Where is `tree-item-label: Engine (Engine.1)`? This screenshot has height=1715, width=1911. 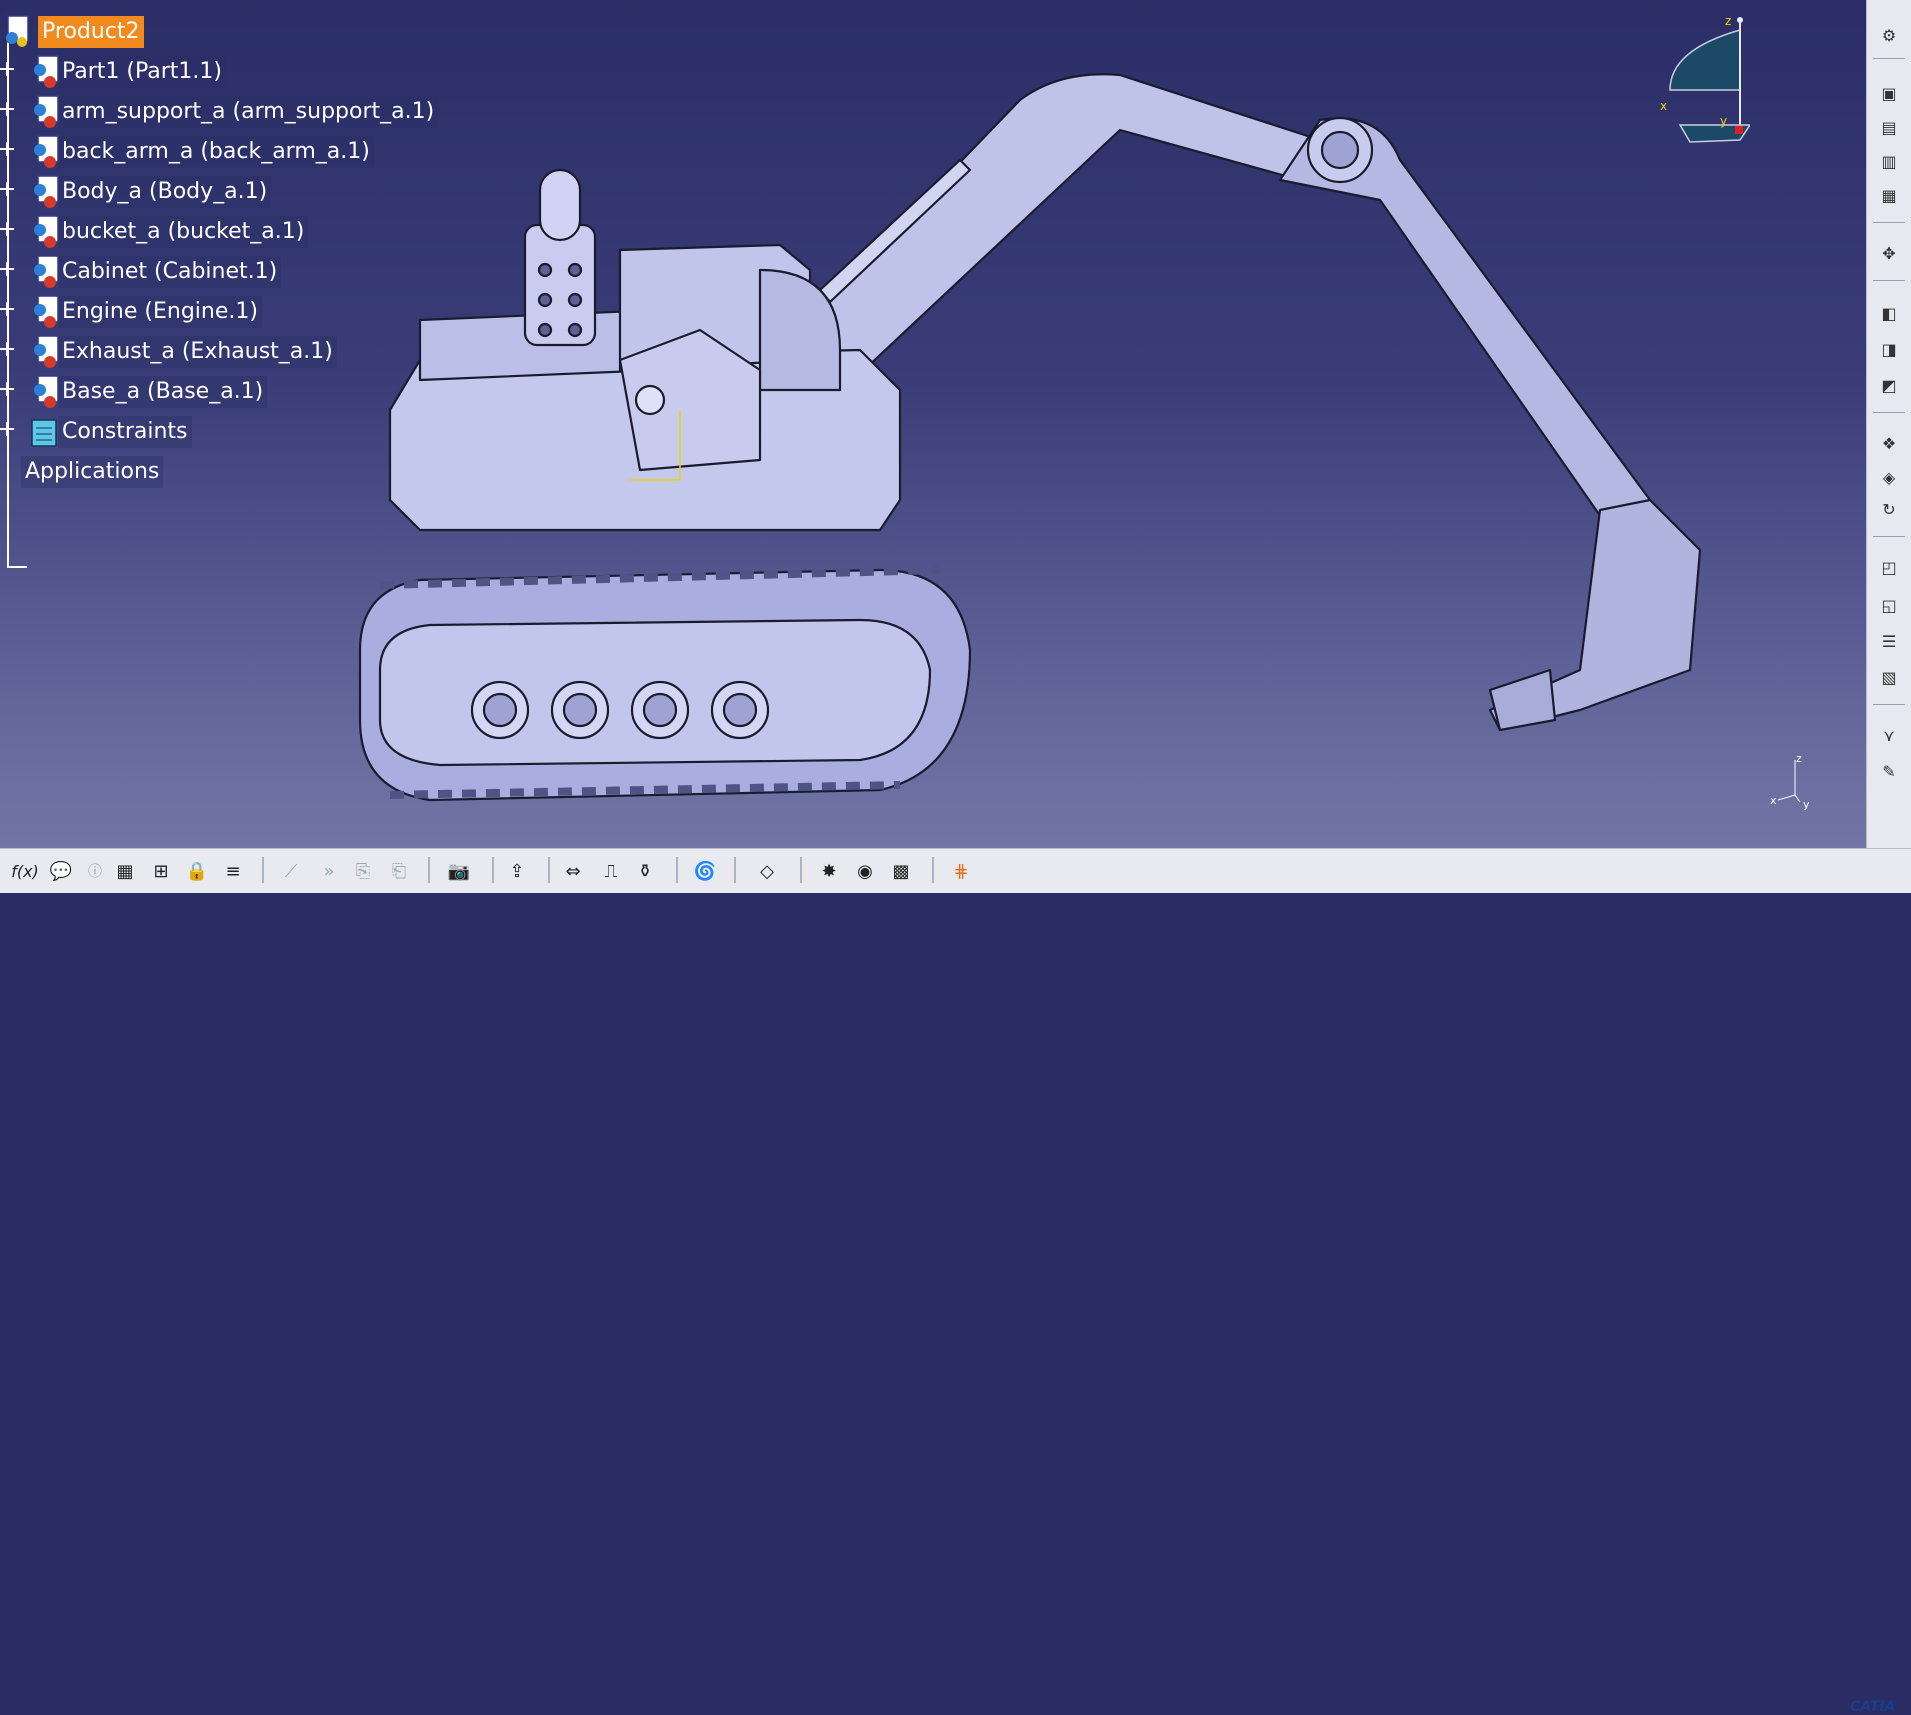
tree-item-label: Engine (Engine.1) is located at coordinates (160, 312).